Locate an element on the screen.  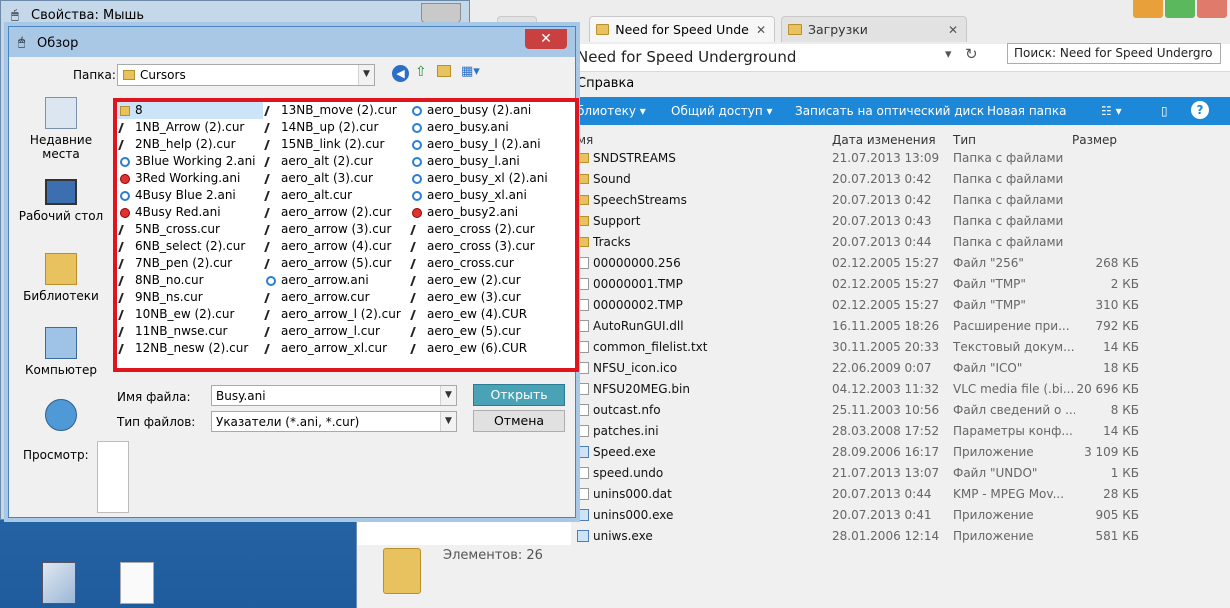
file-item: aero_ew (3).cur is located at coordinates (484, 297).